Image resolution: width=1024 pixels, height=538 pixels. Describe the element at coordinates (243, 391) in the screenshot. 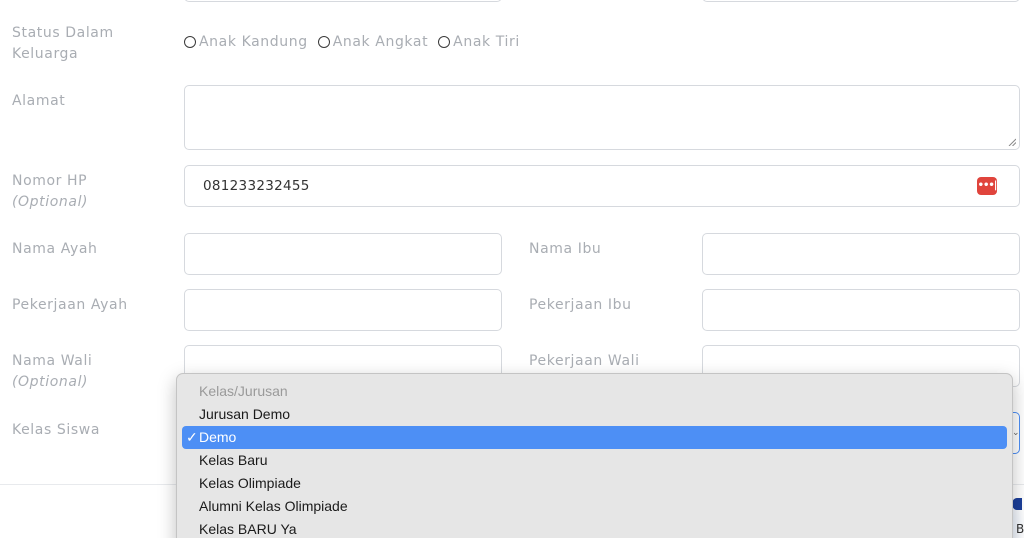

I see `dropdown-header: Kelas/Jurusan` at that location.